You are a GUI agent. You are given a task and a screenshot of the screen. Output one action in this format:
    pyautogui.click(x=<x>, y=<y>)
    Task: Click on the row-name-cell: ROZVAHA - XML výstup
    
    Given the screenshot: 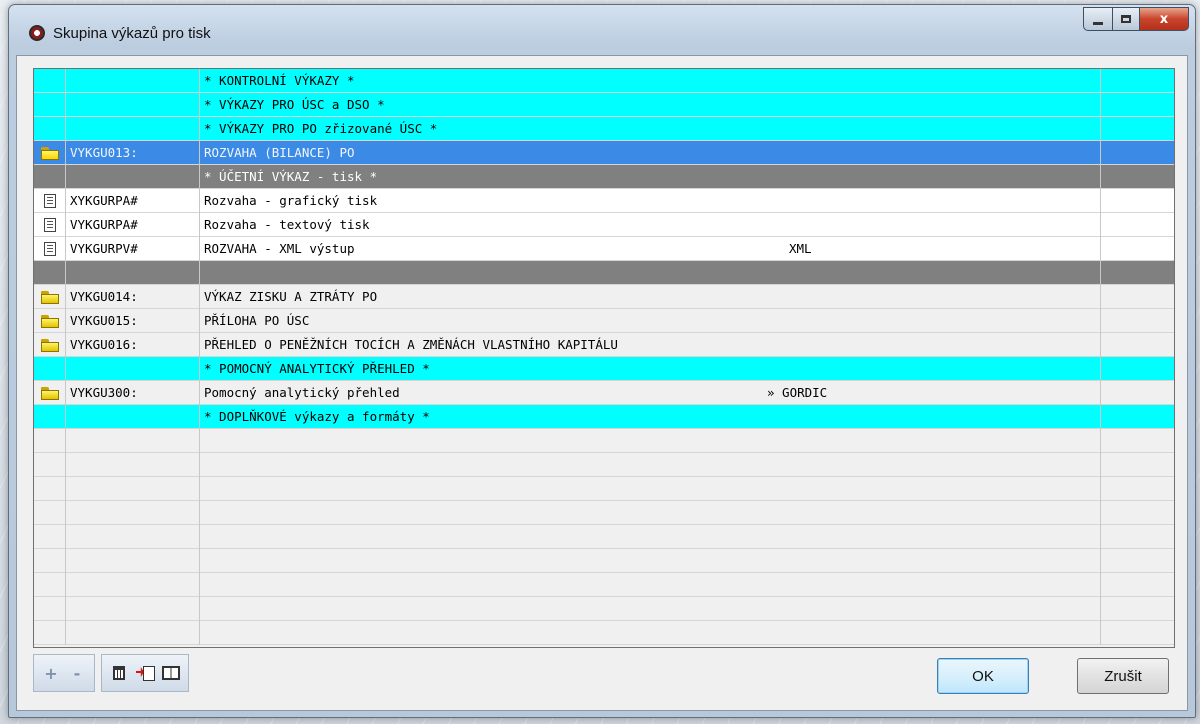 What is the action you would take?
    pyautogui.click(x=650, y=249)
    